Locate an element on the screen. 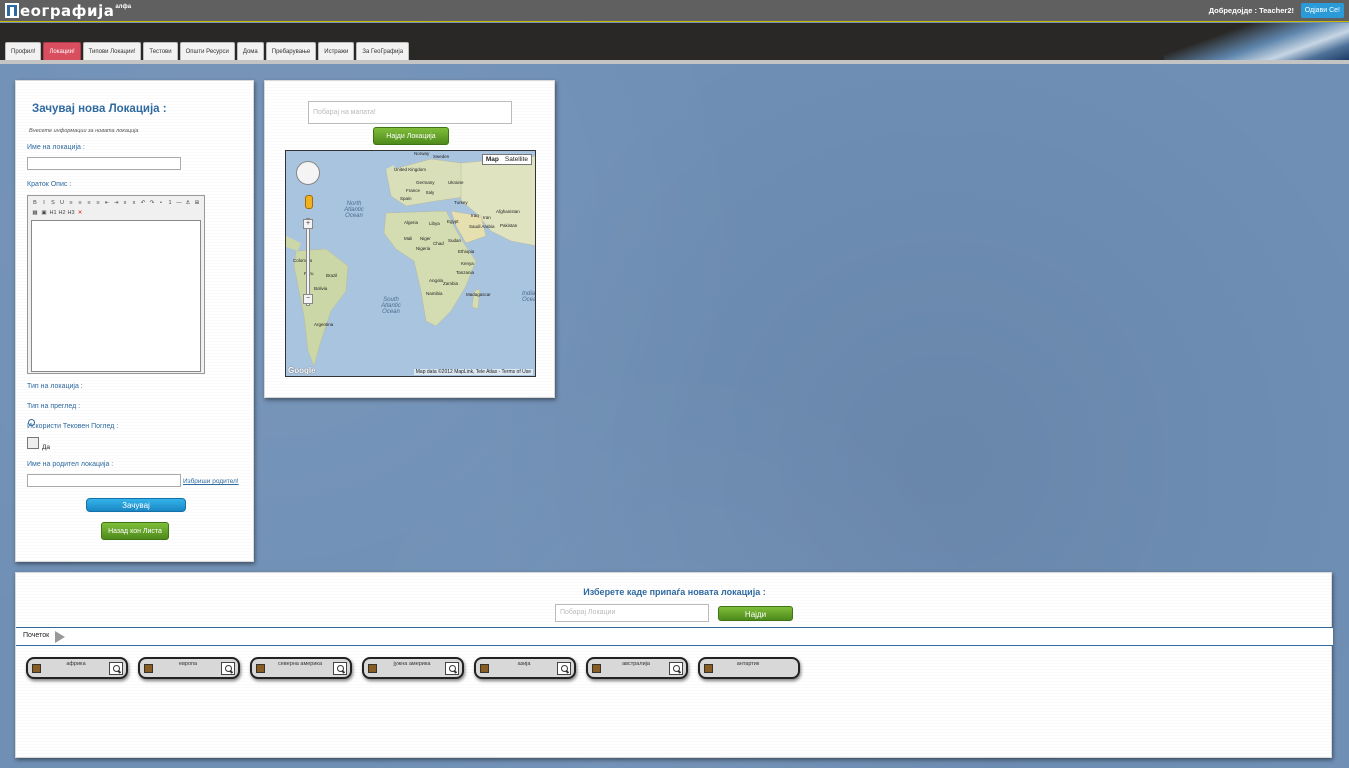  map-search-input: Побарај на мапата! is located at coordinates (410, 112).